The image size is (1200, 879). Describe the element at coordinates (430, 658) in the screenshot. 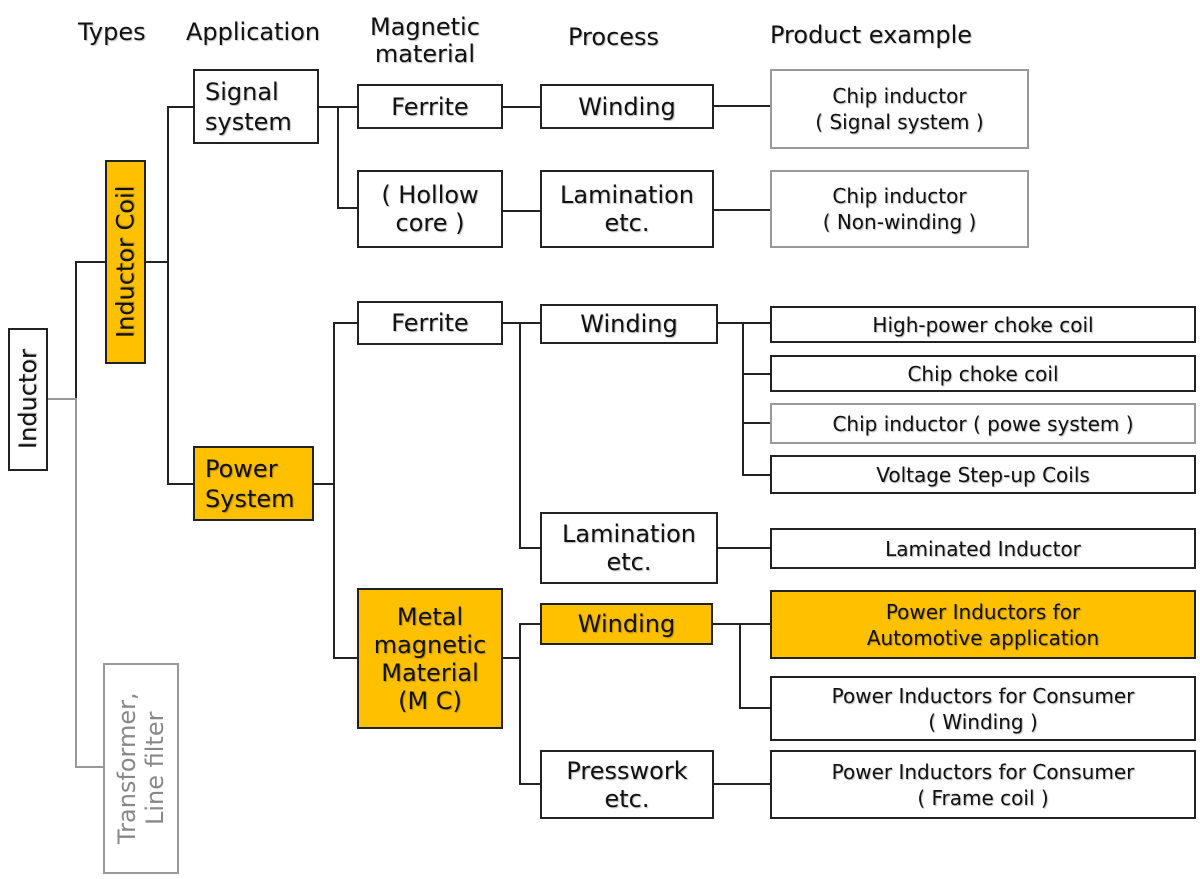

I see `node-metal-magnetic-material: Metal magnetic Material (M C)` at that location.